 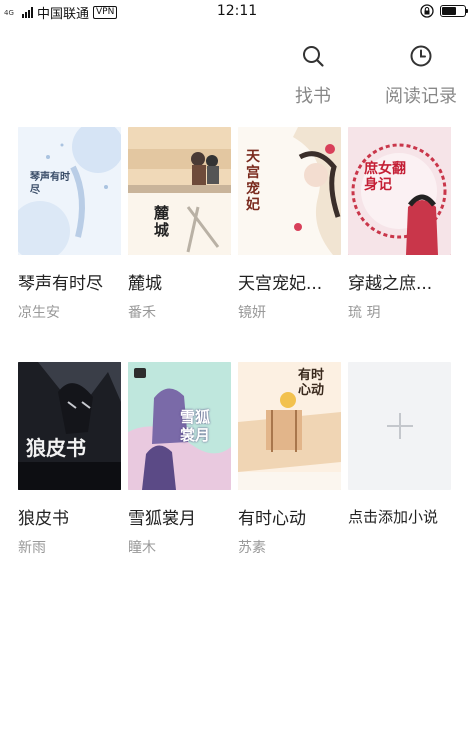 I want to click on book-cover: 雪狐裳月, so click(x=179, y=426).